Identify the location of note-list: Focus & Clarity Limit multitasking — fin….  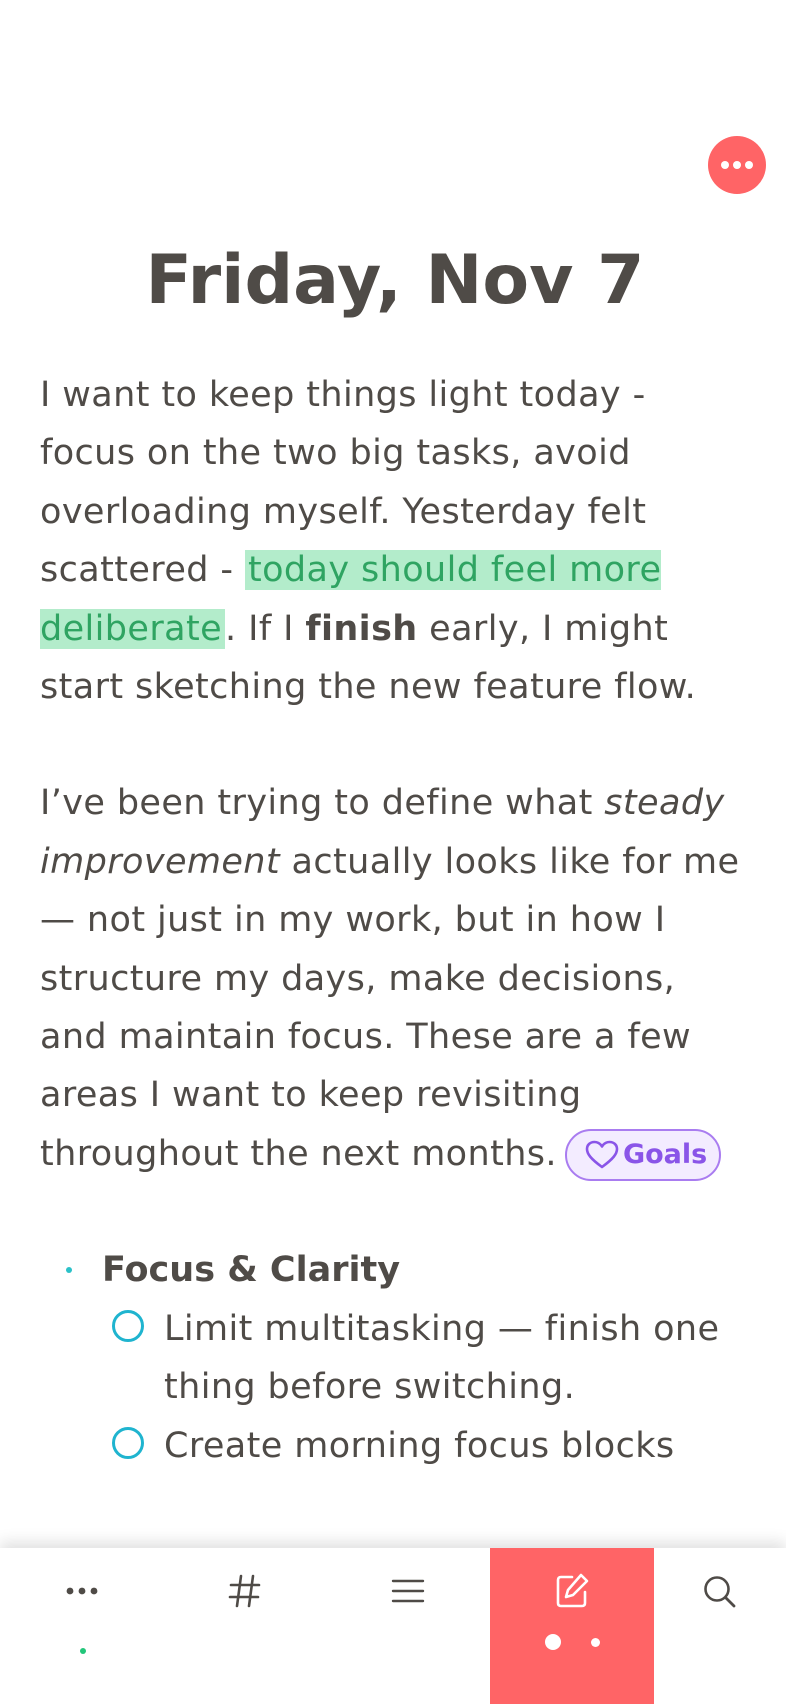
(395, 1358).